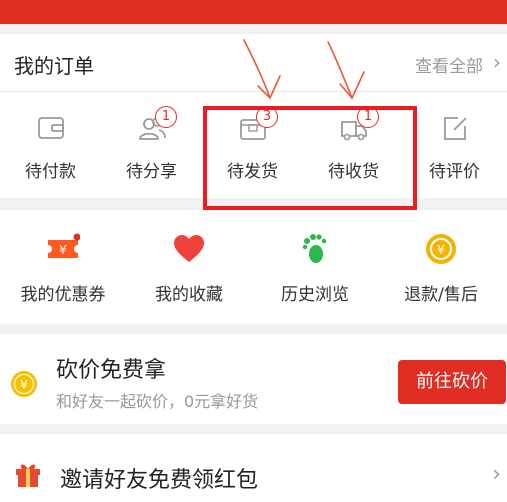  I want to click on invite-friends-row: 邀请好友免费领红包 ›, so click(253, 468).